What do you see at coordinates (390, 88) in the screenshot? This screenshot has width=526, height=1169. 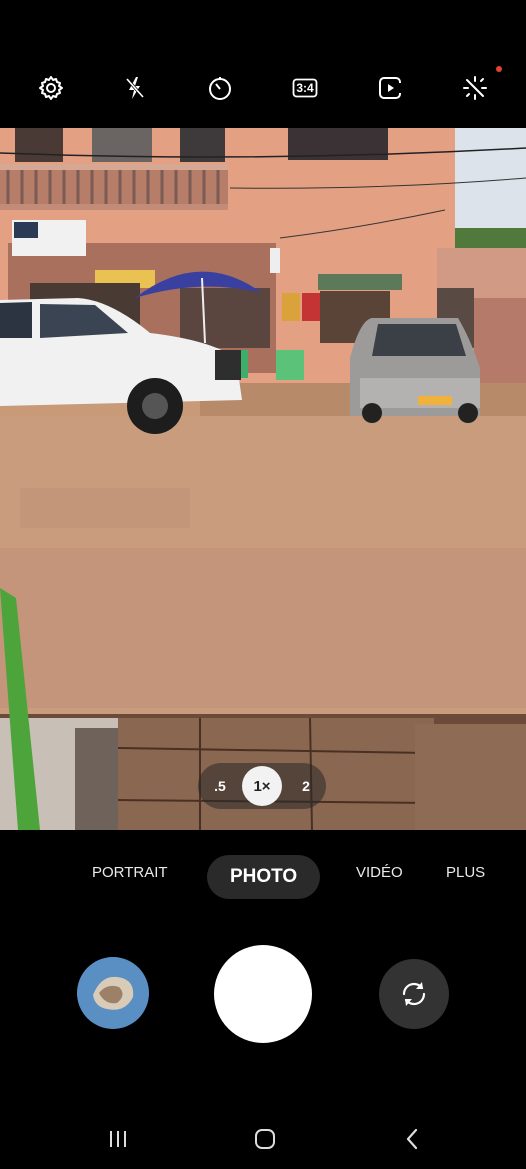 I see `motion-photo-icon` at bounding box center [390, 88].